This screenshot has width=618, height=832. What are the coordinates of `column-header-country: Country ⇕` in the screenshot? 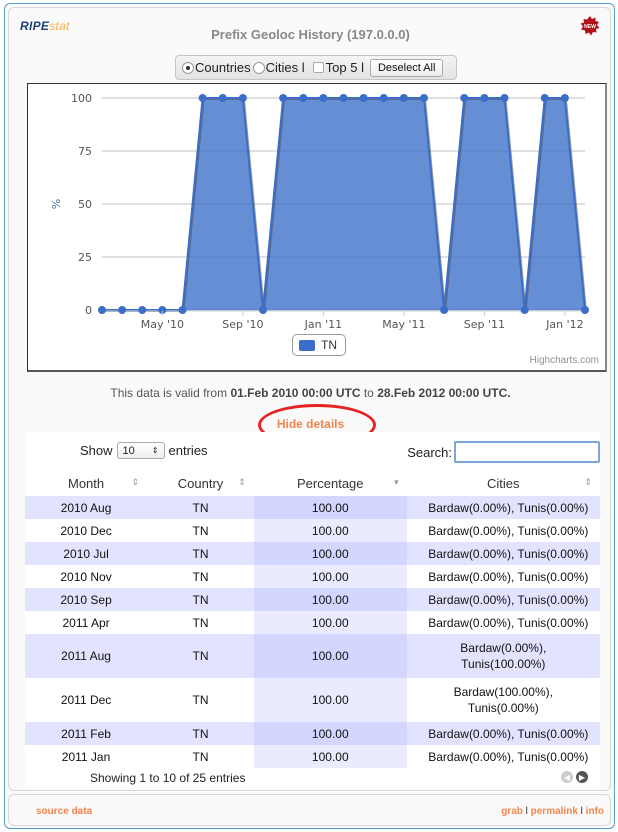 It's located at (200, 483).